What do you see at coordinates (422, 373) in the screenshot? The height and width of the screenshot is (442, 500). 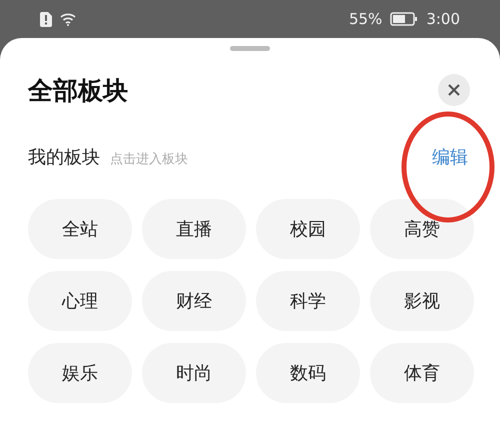 I see `category-chip: 体育` at bounding box center [422, 373].